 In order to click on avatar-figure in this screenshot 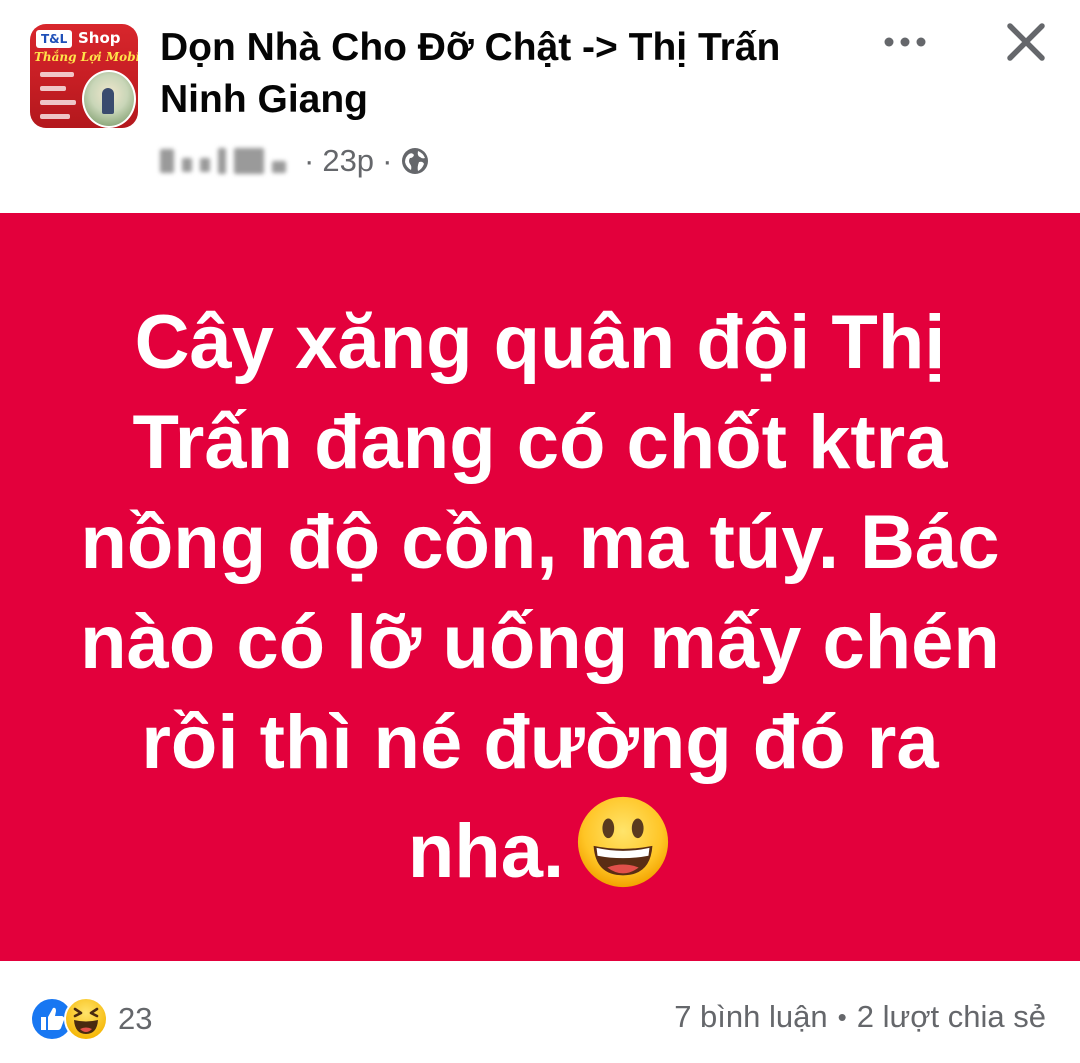, I will do `click(108, 101)`.